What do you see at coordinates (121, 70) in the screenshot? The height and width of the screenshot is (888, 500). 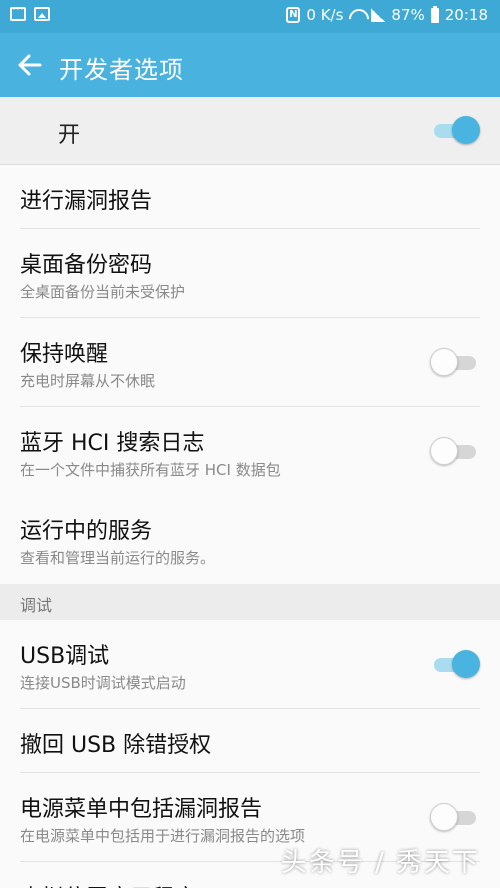 I see `page-title: 开发者选项` at bounding box center [121, 70].